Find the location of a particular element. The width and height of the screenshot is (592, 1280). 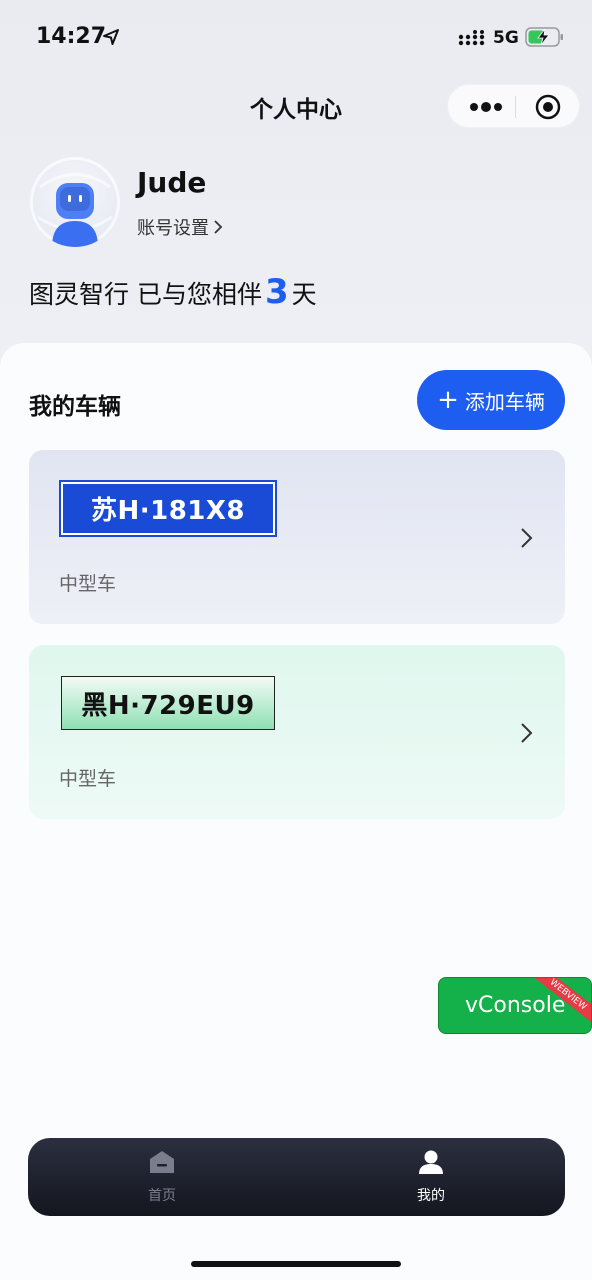

tab-home-label: 首页 is located at coordinates (162, 1196).